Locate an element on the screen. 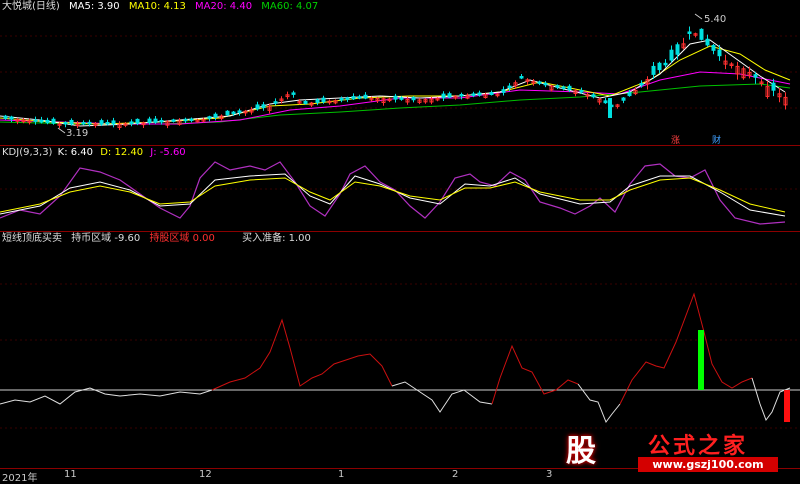 Image resolution: width=800 pixels, height=484 pixels. kdj-k-line is located at coordinates (393, 195).